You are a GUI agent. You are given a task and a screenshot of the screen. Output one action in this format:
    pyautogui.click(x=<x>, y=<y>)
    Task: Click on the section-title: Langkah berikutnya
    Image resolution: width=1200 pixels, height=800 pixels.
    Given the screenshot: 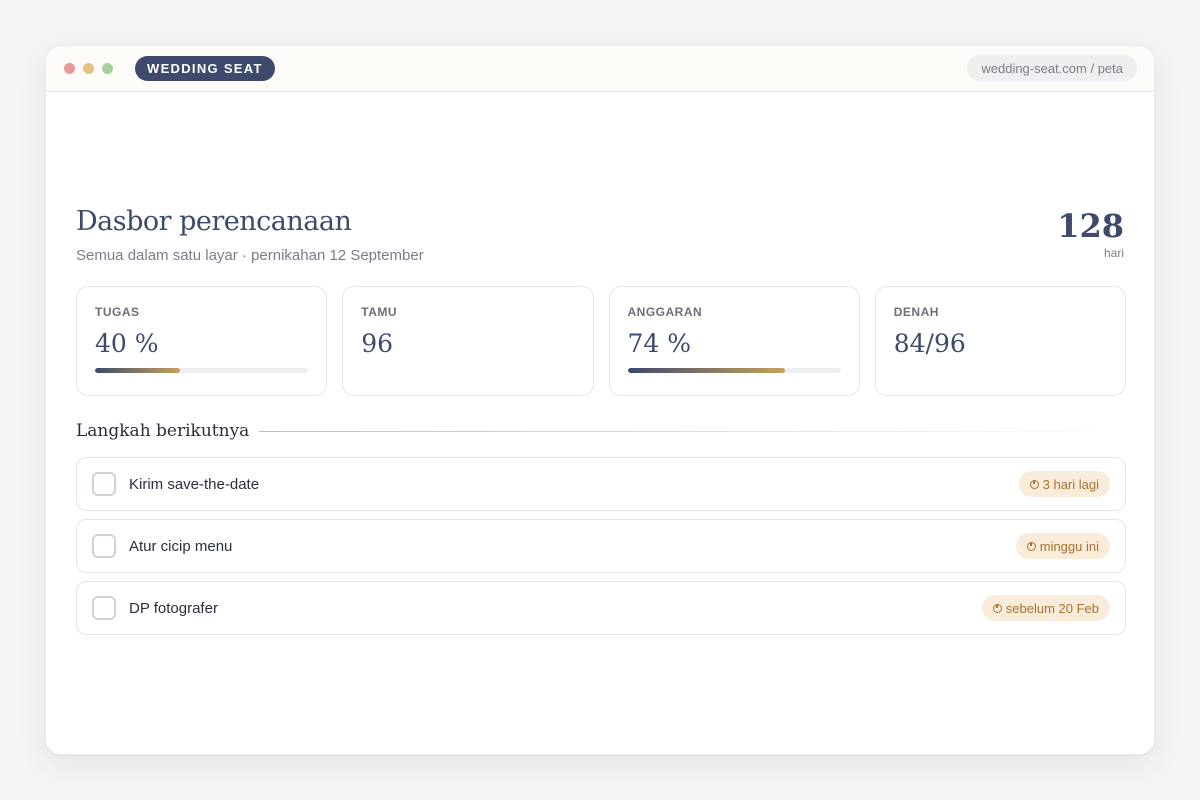 What is the action you would take?
    pyautogui.click(x=163, y=431)
    